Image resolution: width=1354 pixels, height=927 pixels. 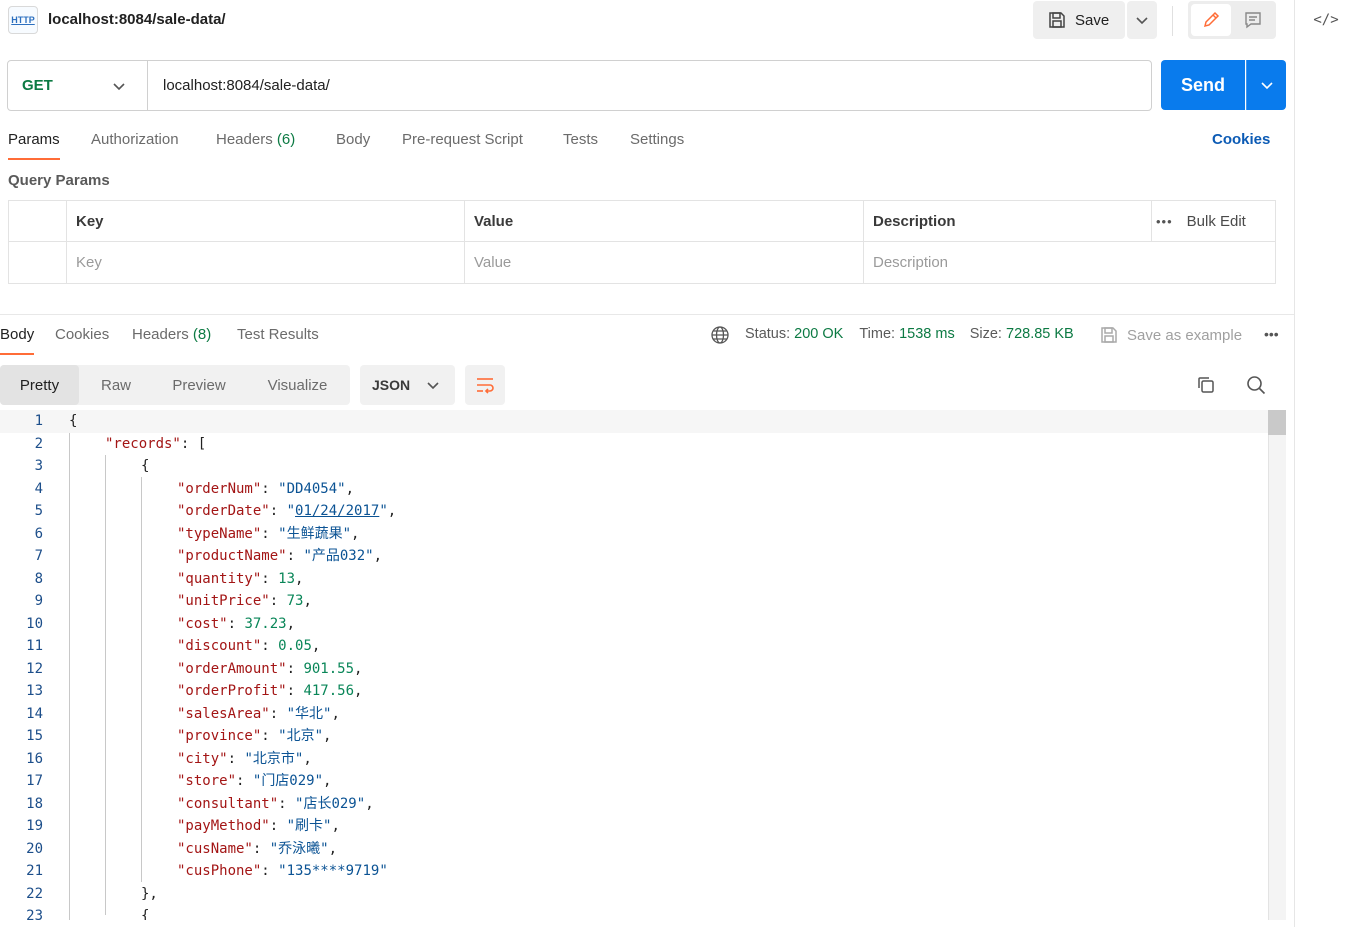 I want to click on json-string: 刷卡, so click(x=309, y=826).